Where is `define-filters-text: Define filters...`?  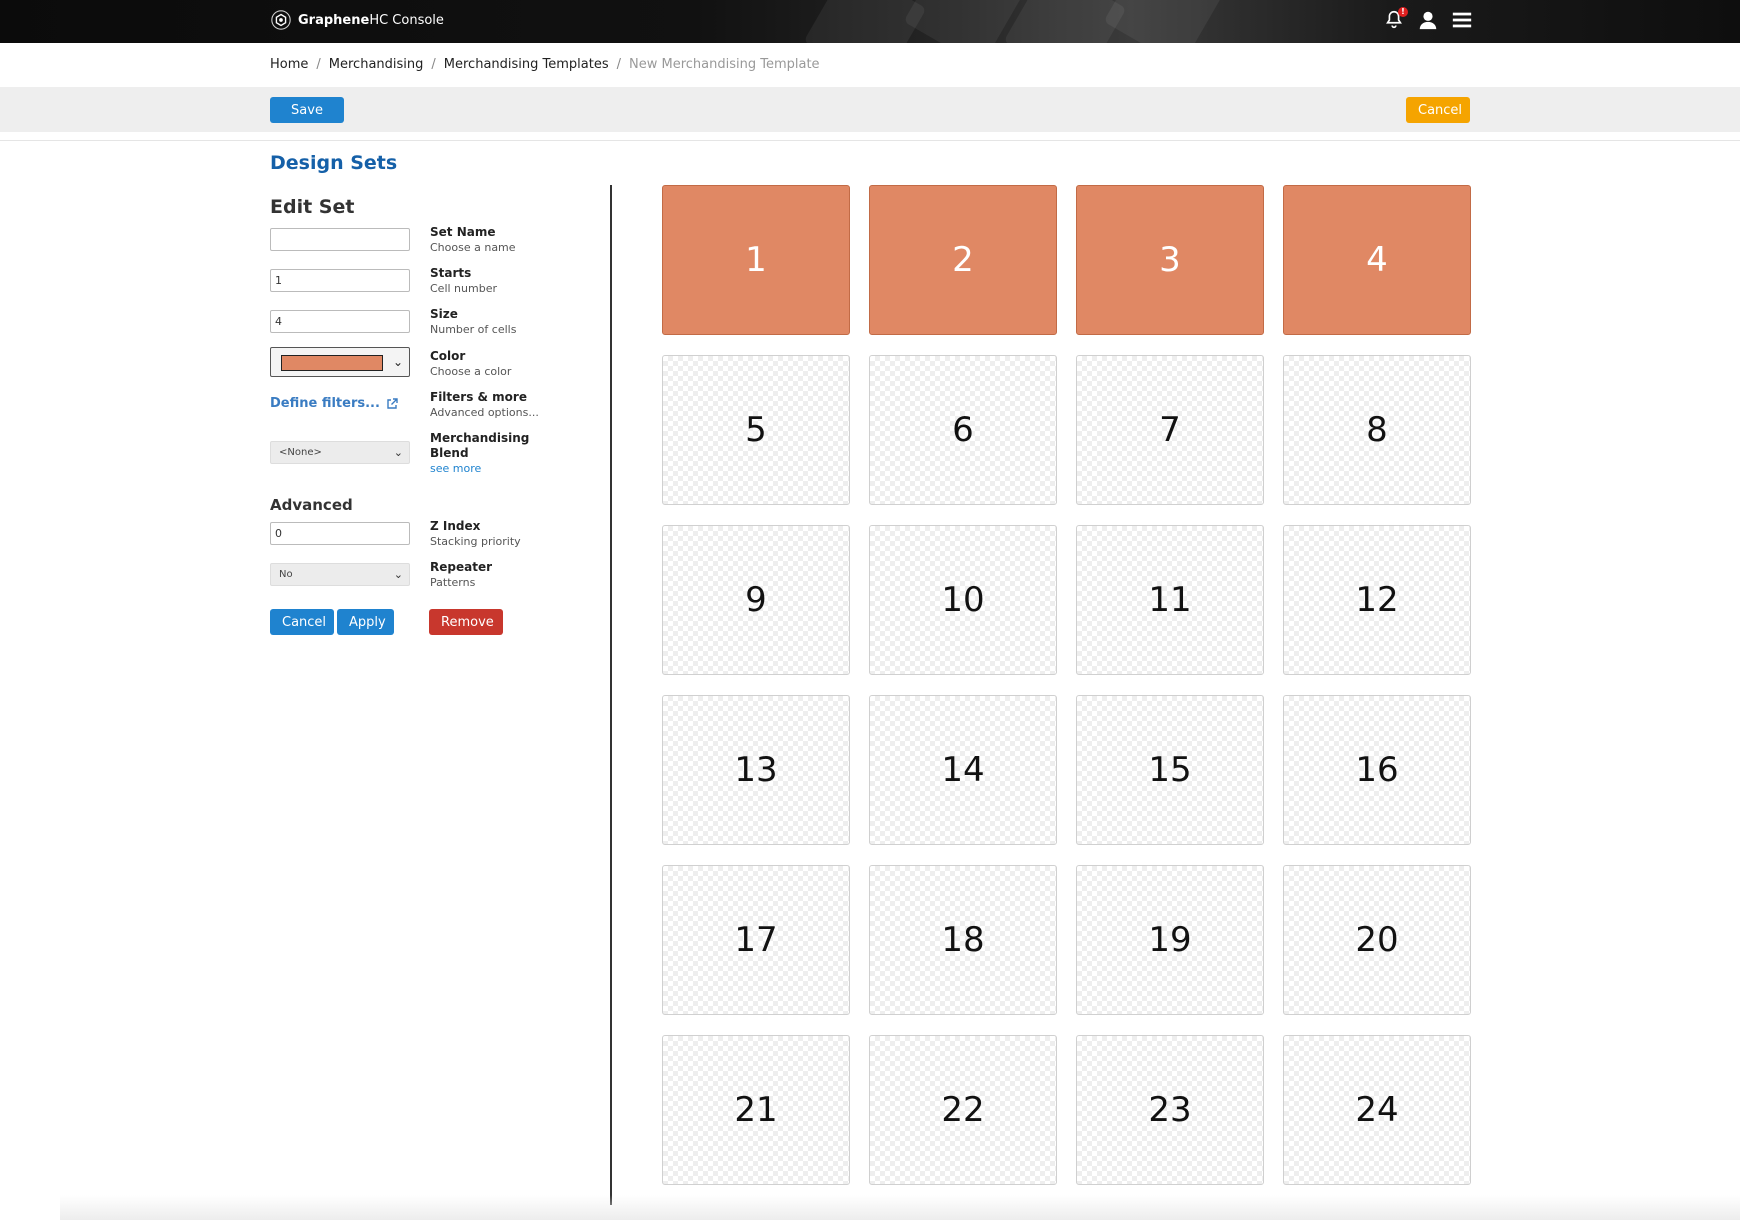 define-filters-text: Define filters... is located at coordinates (325, 403).